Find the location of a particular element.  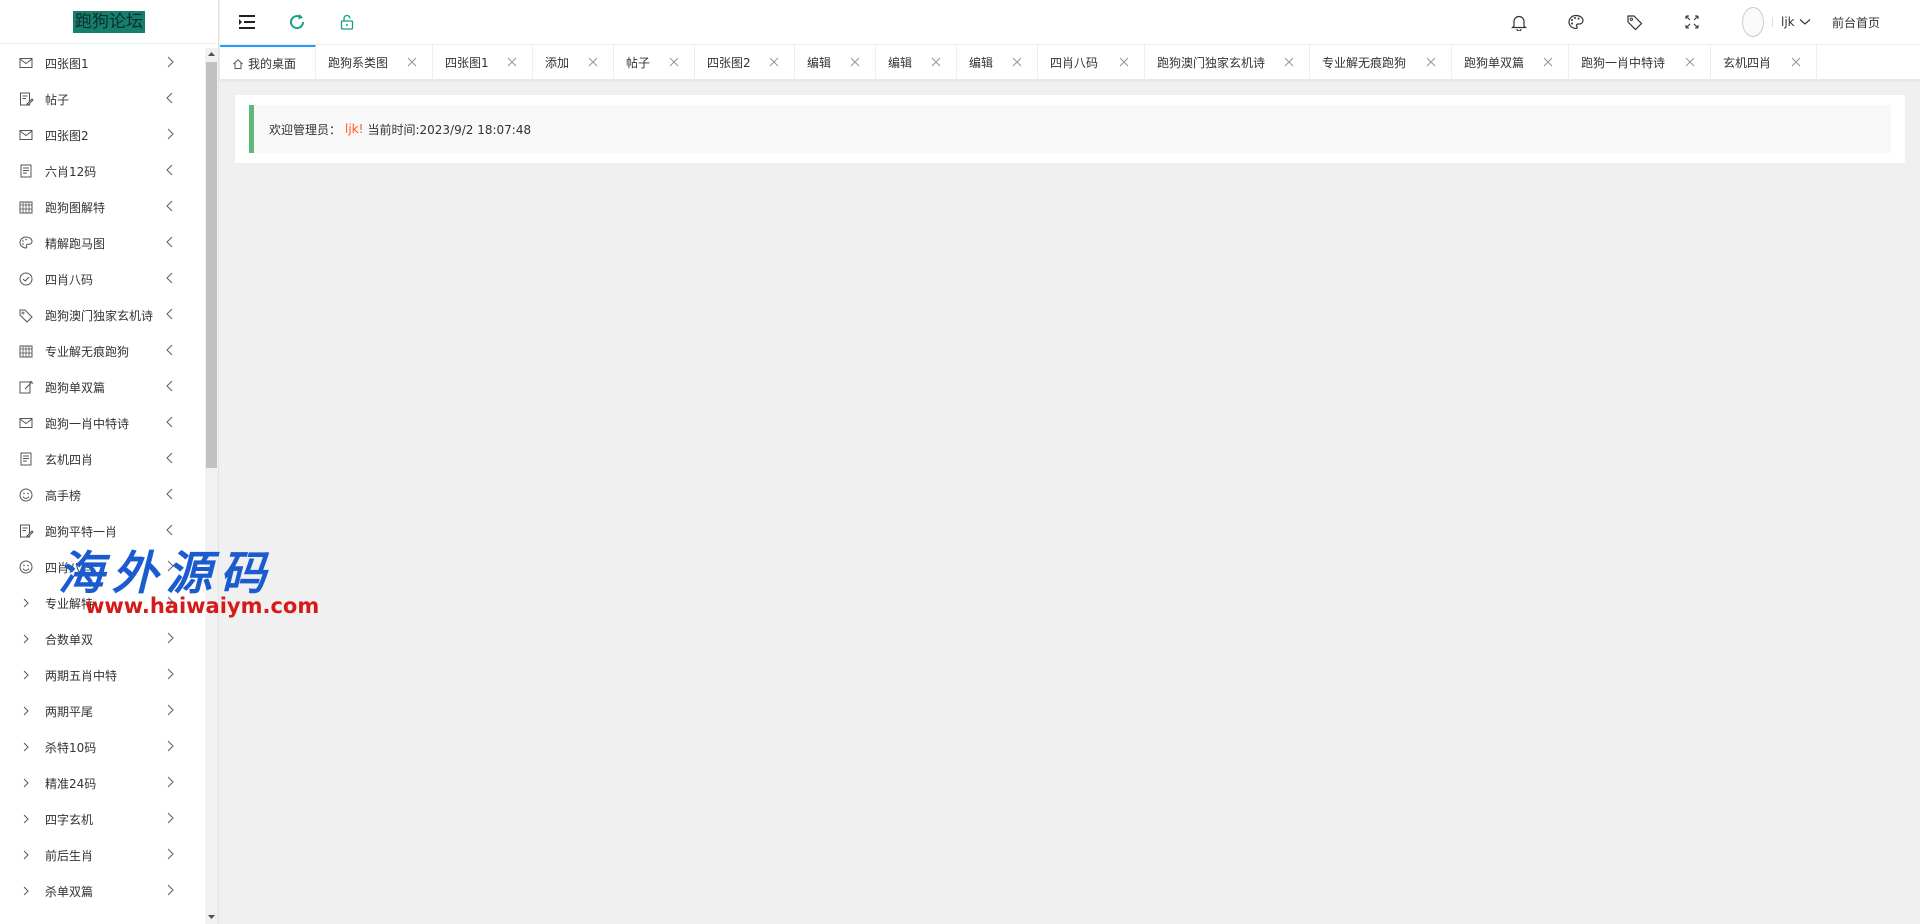

sidebar-item: 精解跑马图 is located at coordinates (102, 243).